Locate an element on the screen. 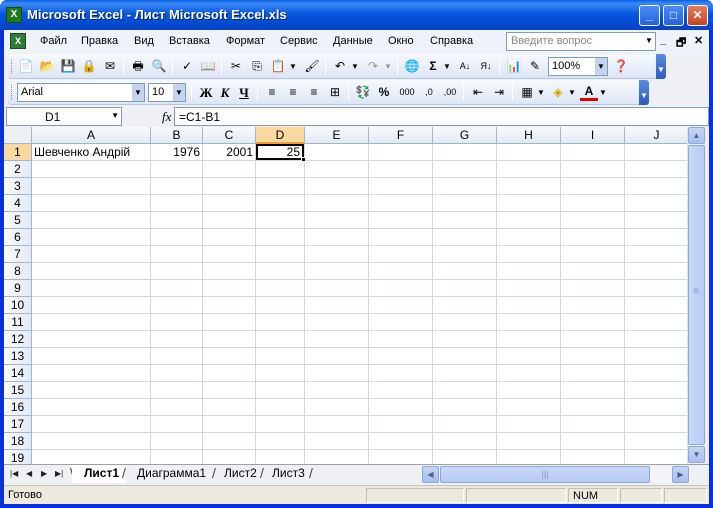 The height and width of the screenshot is (508, 713). menu-file: Файл is located at coordinates (53, 41).